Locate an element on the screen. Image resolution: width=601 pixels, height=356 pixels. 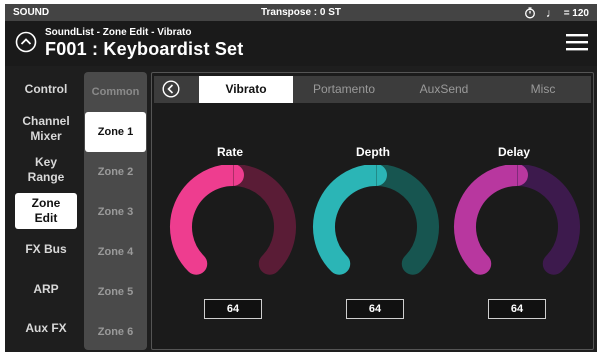
transpose-readout: Transpose : 0 ST is located at coordinates (301, 12).